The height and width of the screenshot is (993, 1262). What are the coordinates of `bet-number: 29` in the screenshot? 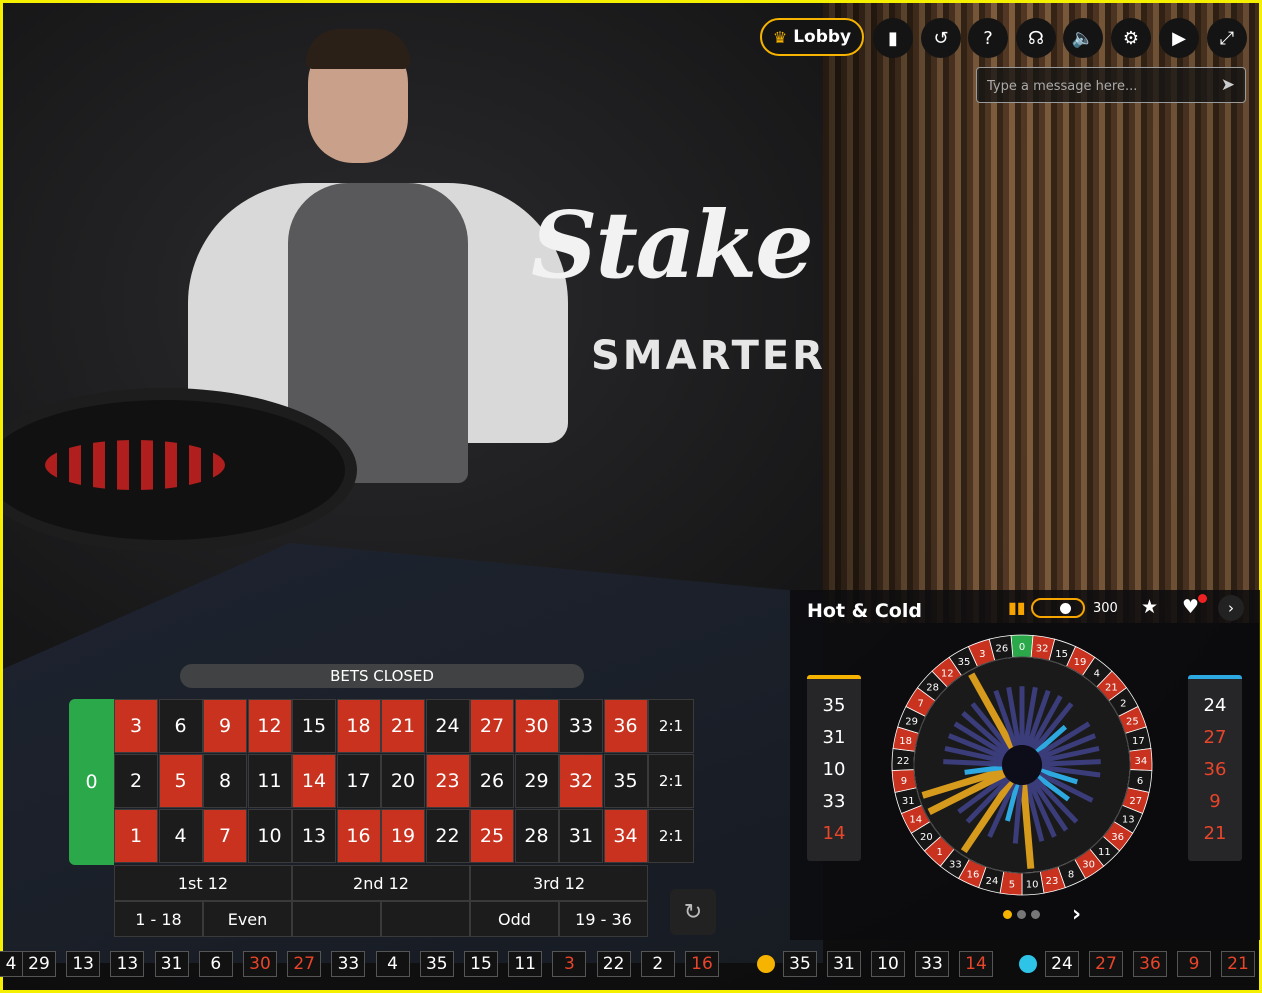 It's located at (536, 781).